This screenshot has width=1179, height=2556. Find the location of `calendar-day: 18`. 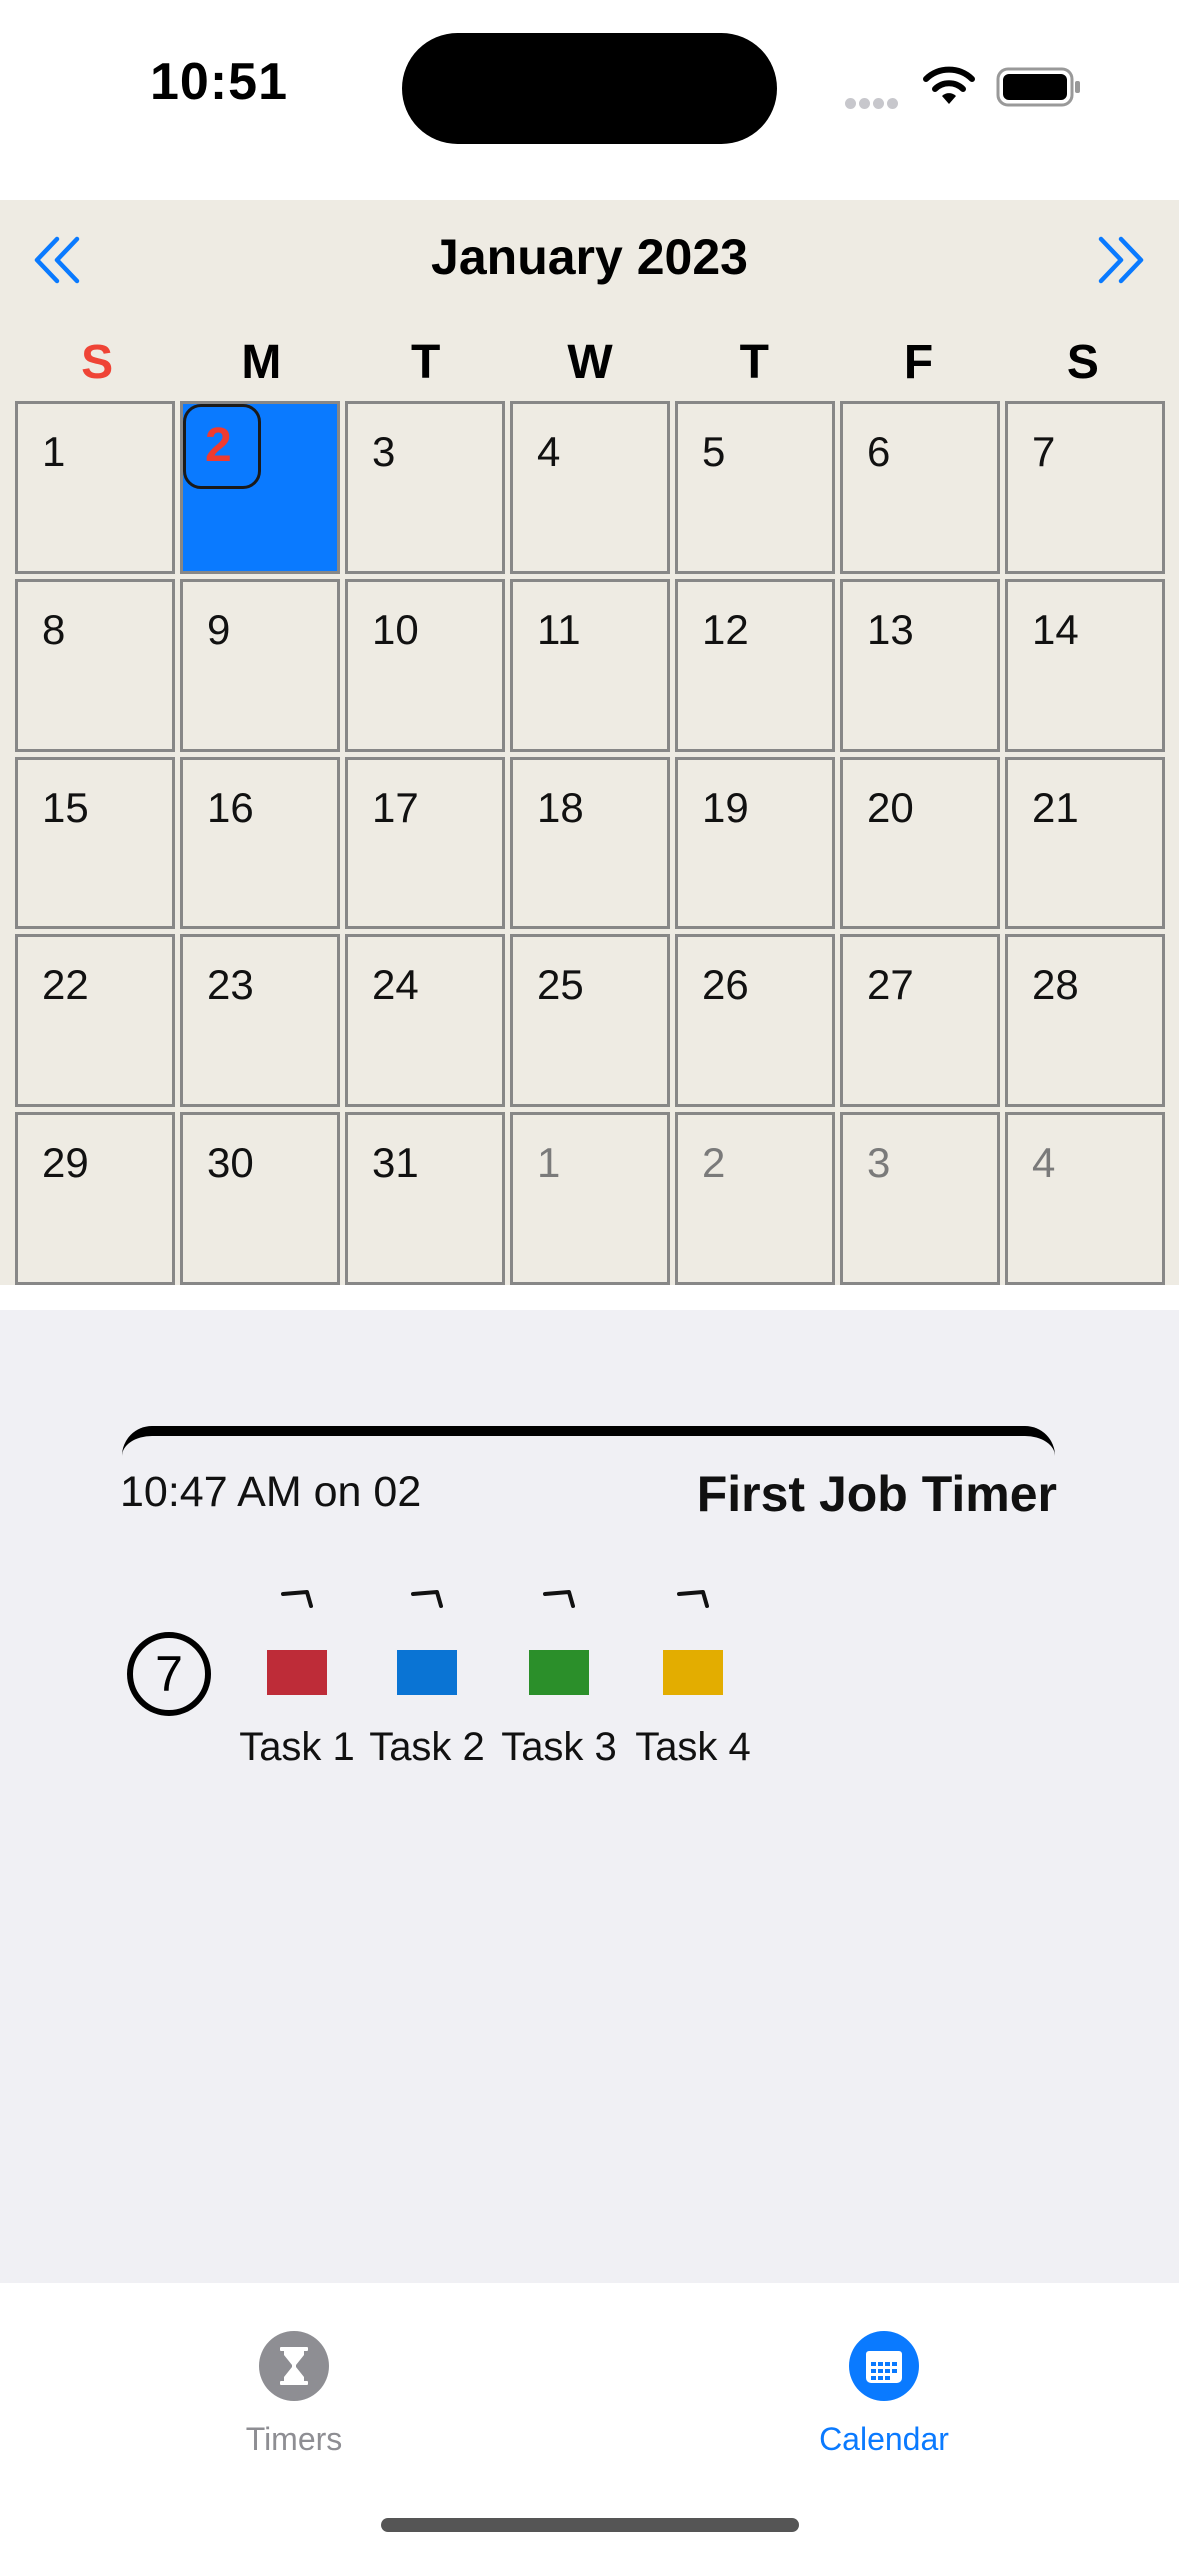

calendar-day: 18 is located at coordinates (590, 843).